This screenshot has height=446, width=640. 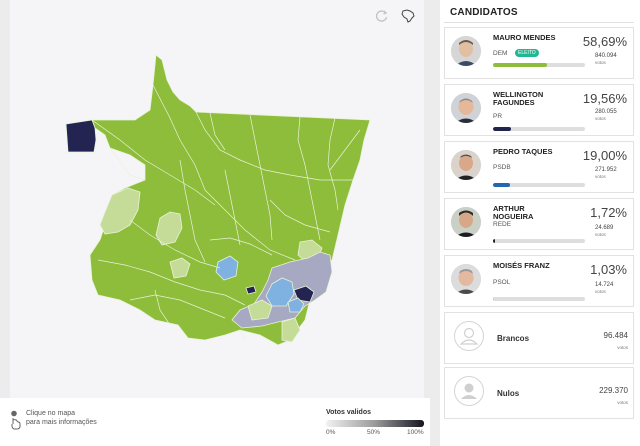 What do you see at coordinates (604, 228) in the screenshot?
I see `candidate-votes: 24.689` at bounding box center [604, 228].